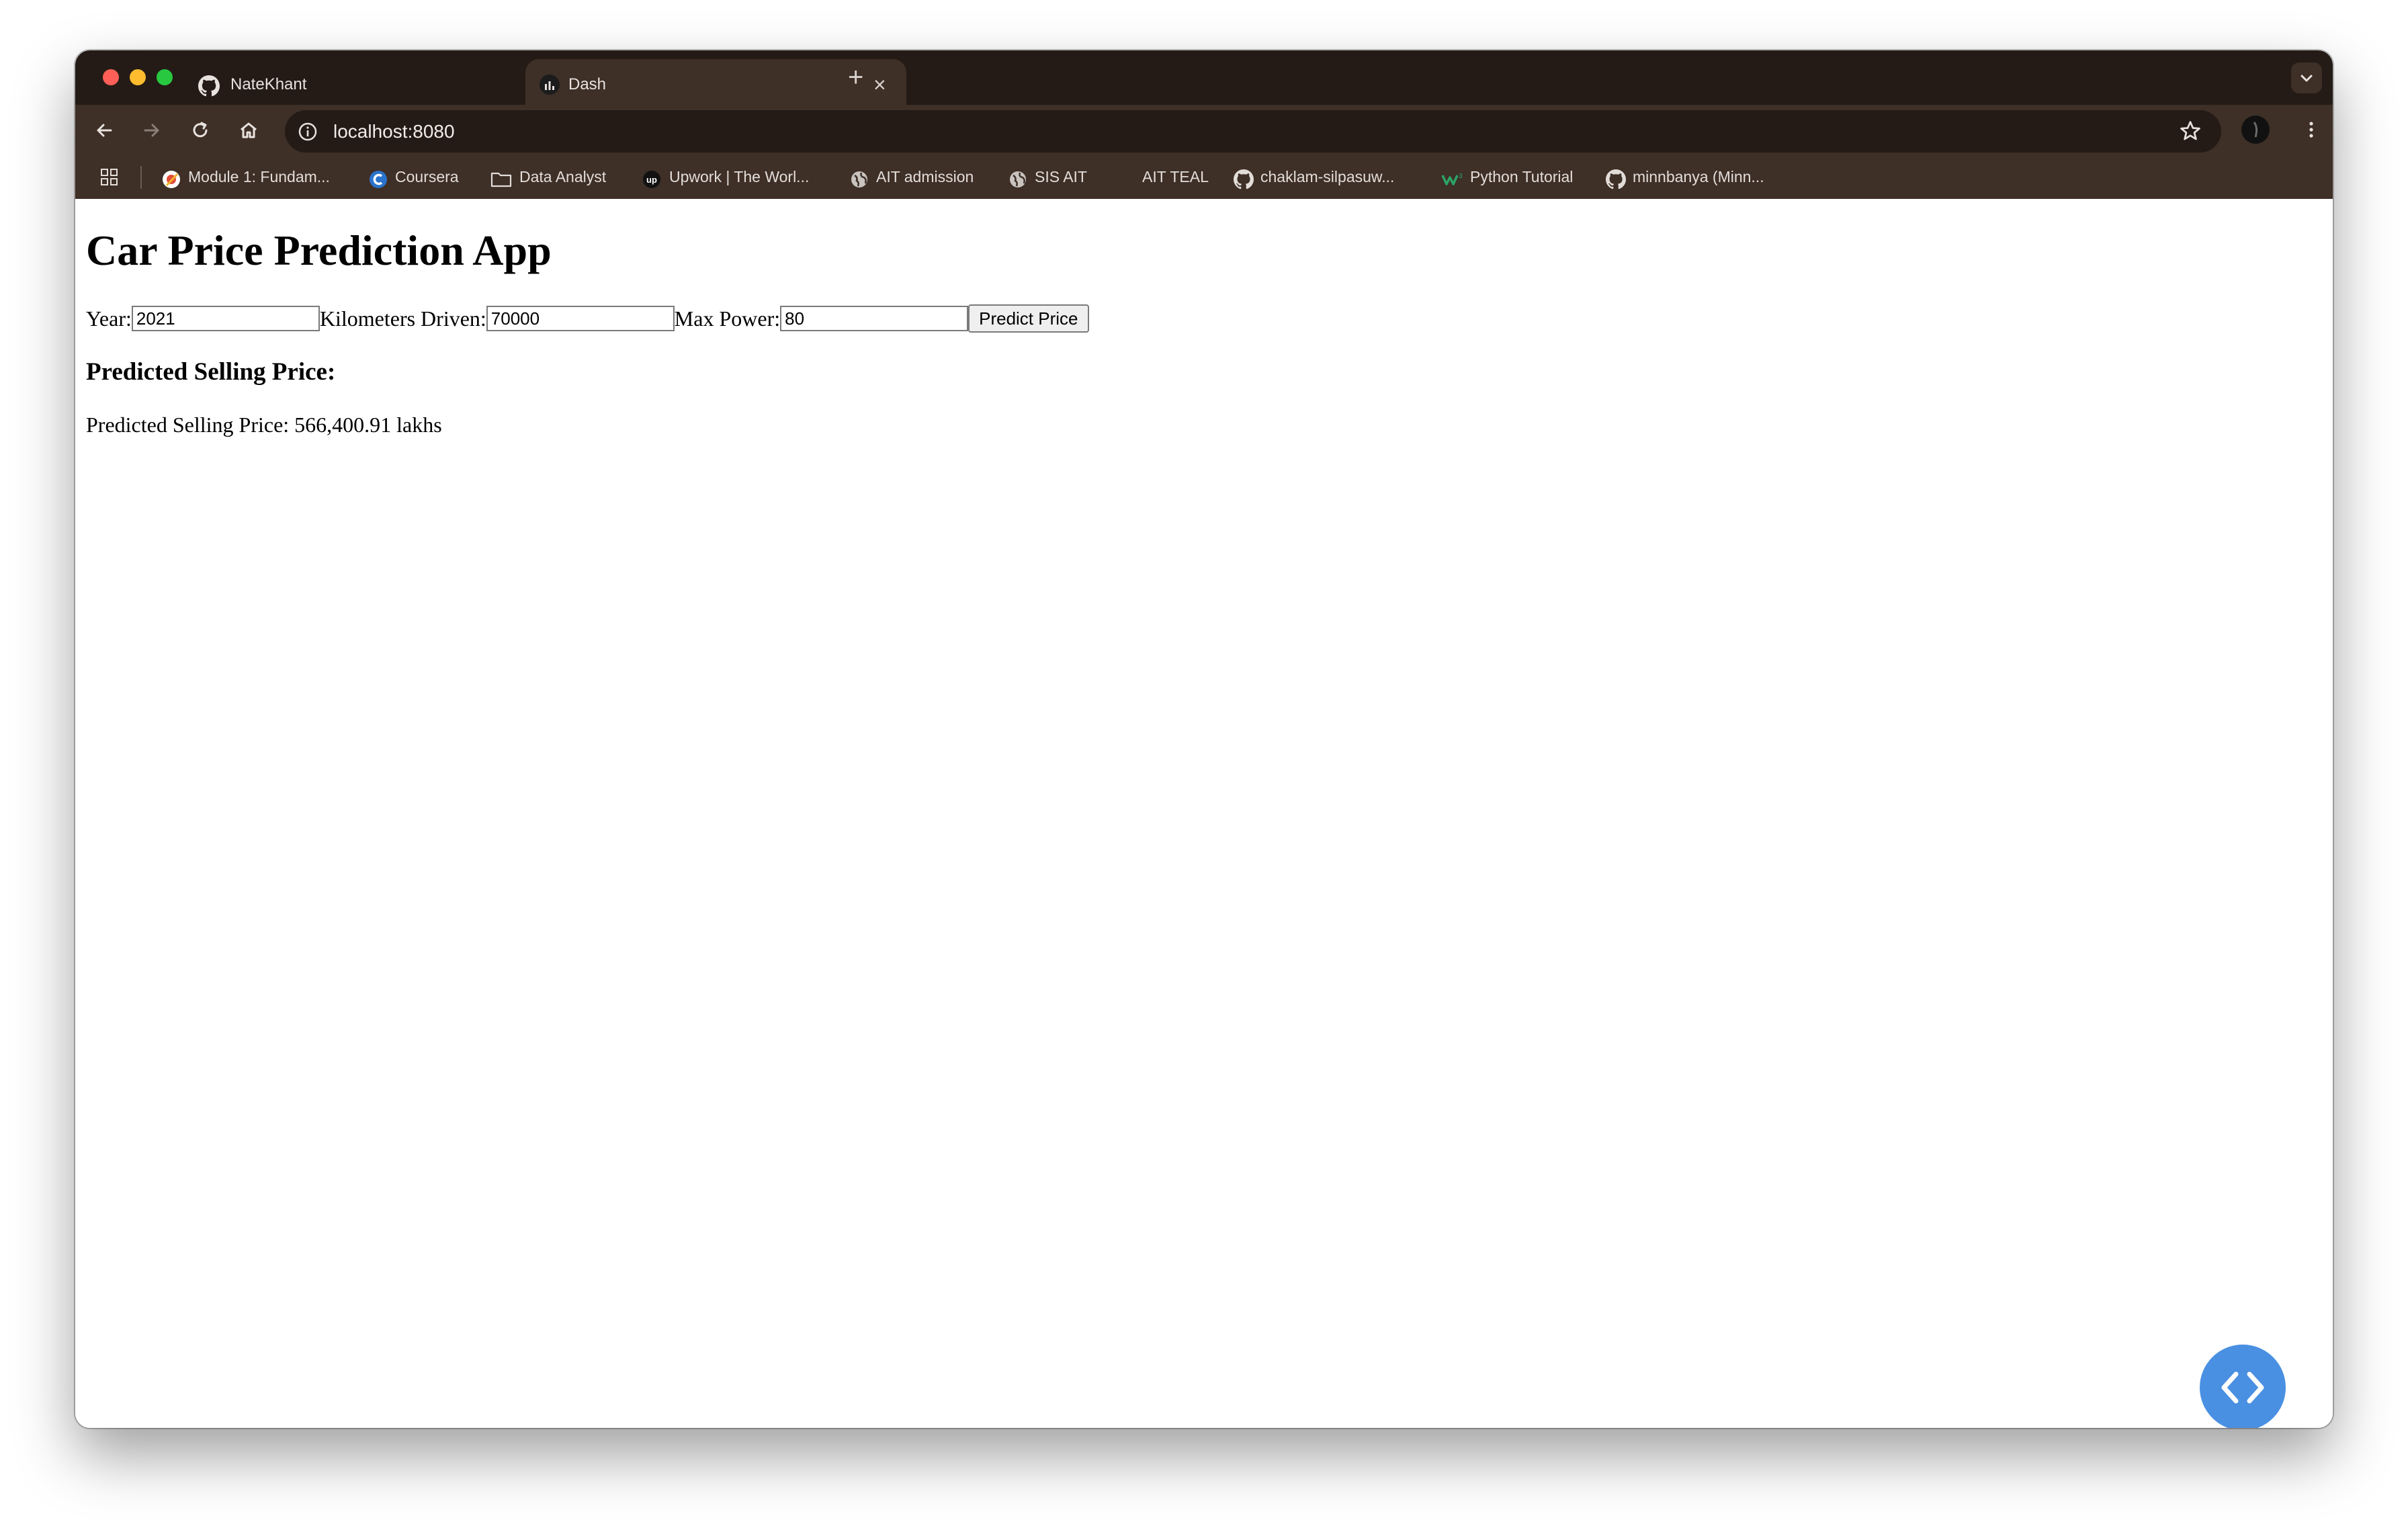 This screenshot has height=1528, width=2408. I want to click on reload-icon, so click(200, 130).